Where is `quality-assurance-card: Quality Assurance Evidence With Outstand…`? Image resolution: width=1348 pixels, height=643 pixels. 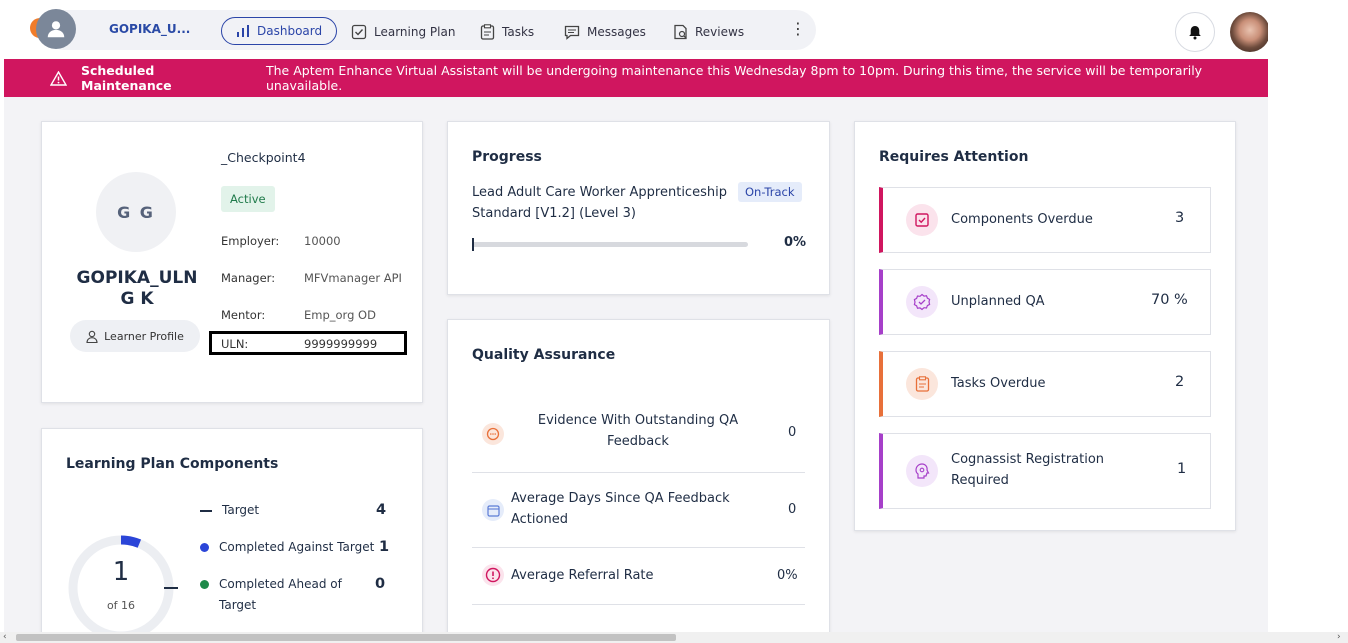 quality-assurance-card: Quality Assurance Evidence With Outstand… is located at coordinates (638, 481).